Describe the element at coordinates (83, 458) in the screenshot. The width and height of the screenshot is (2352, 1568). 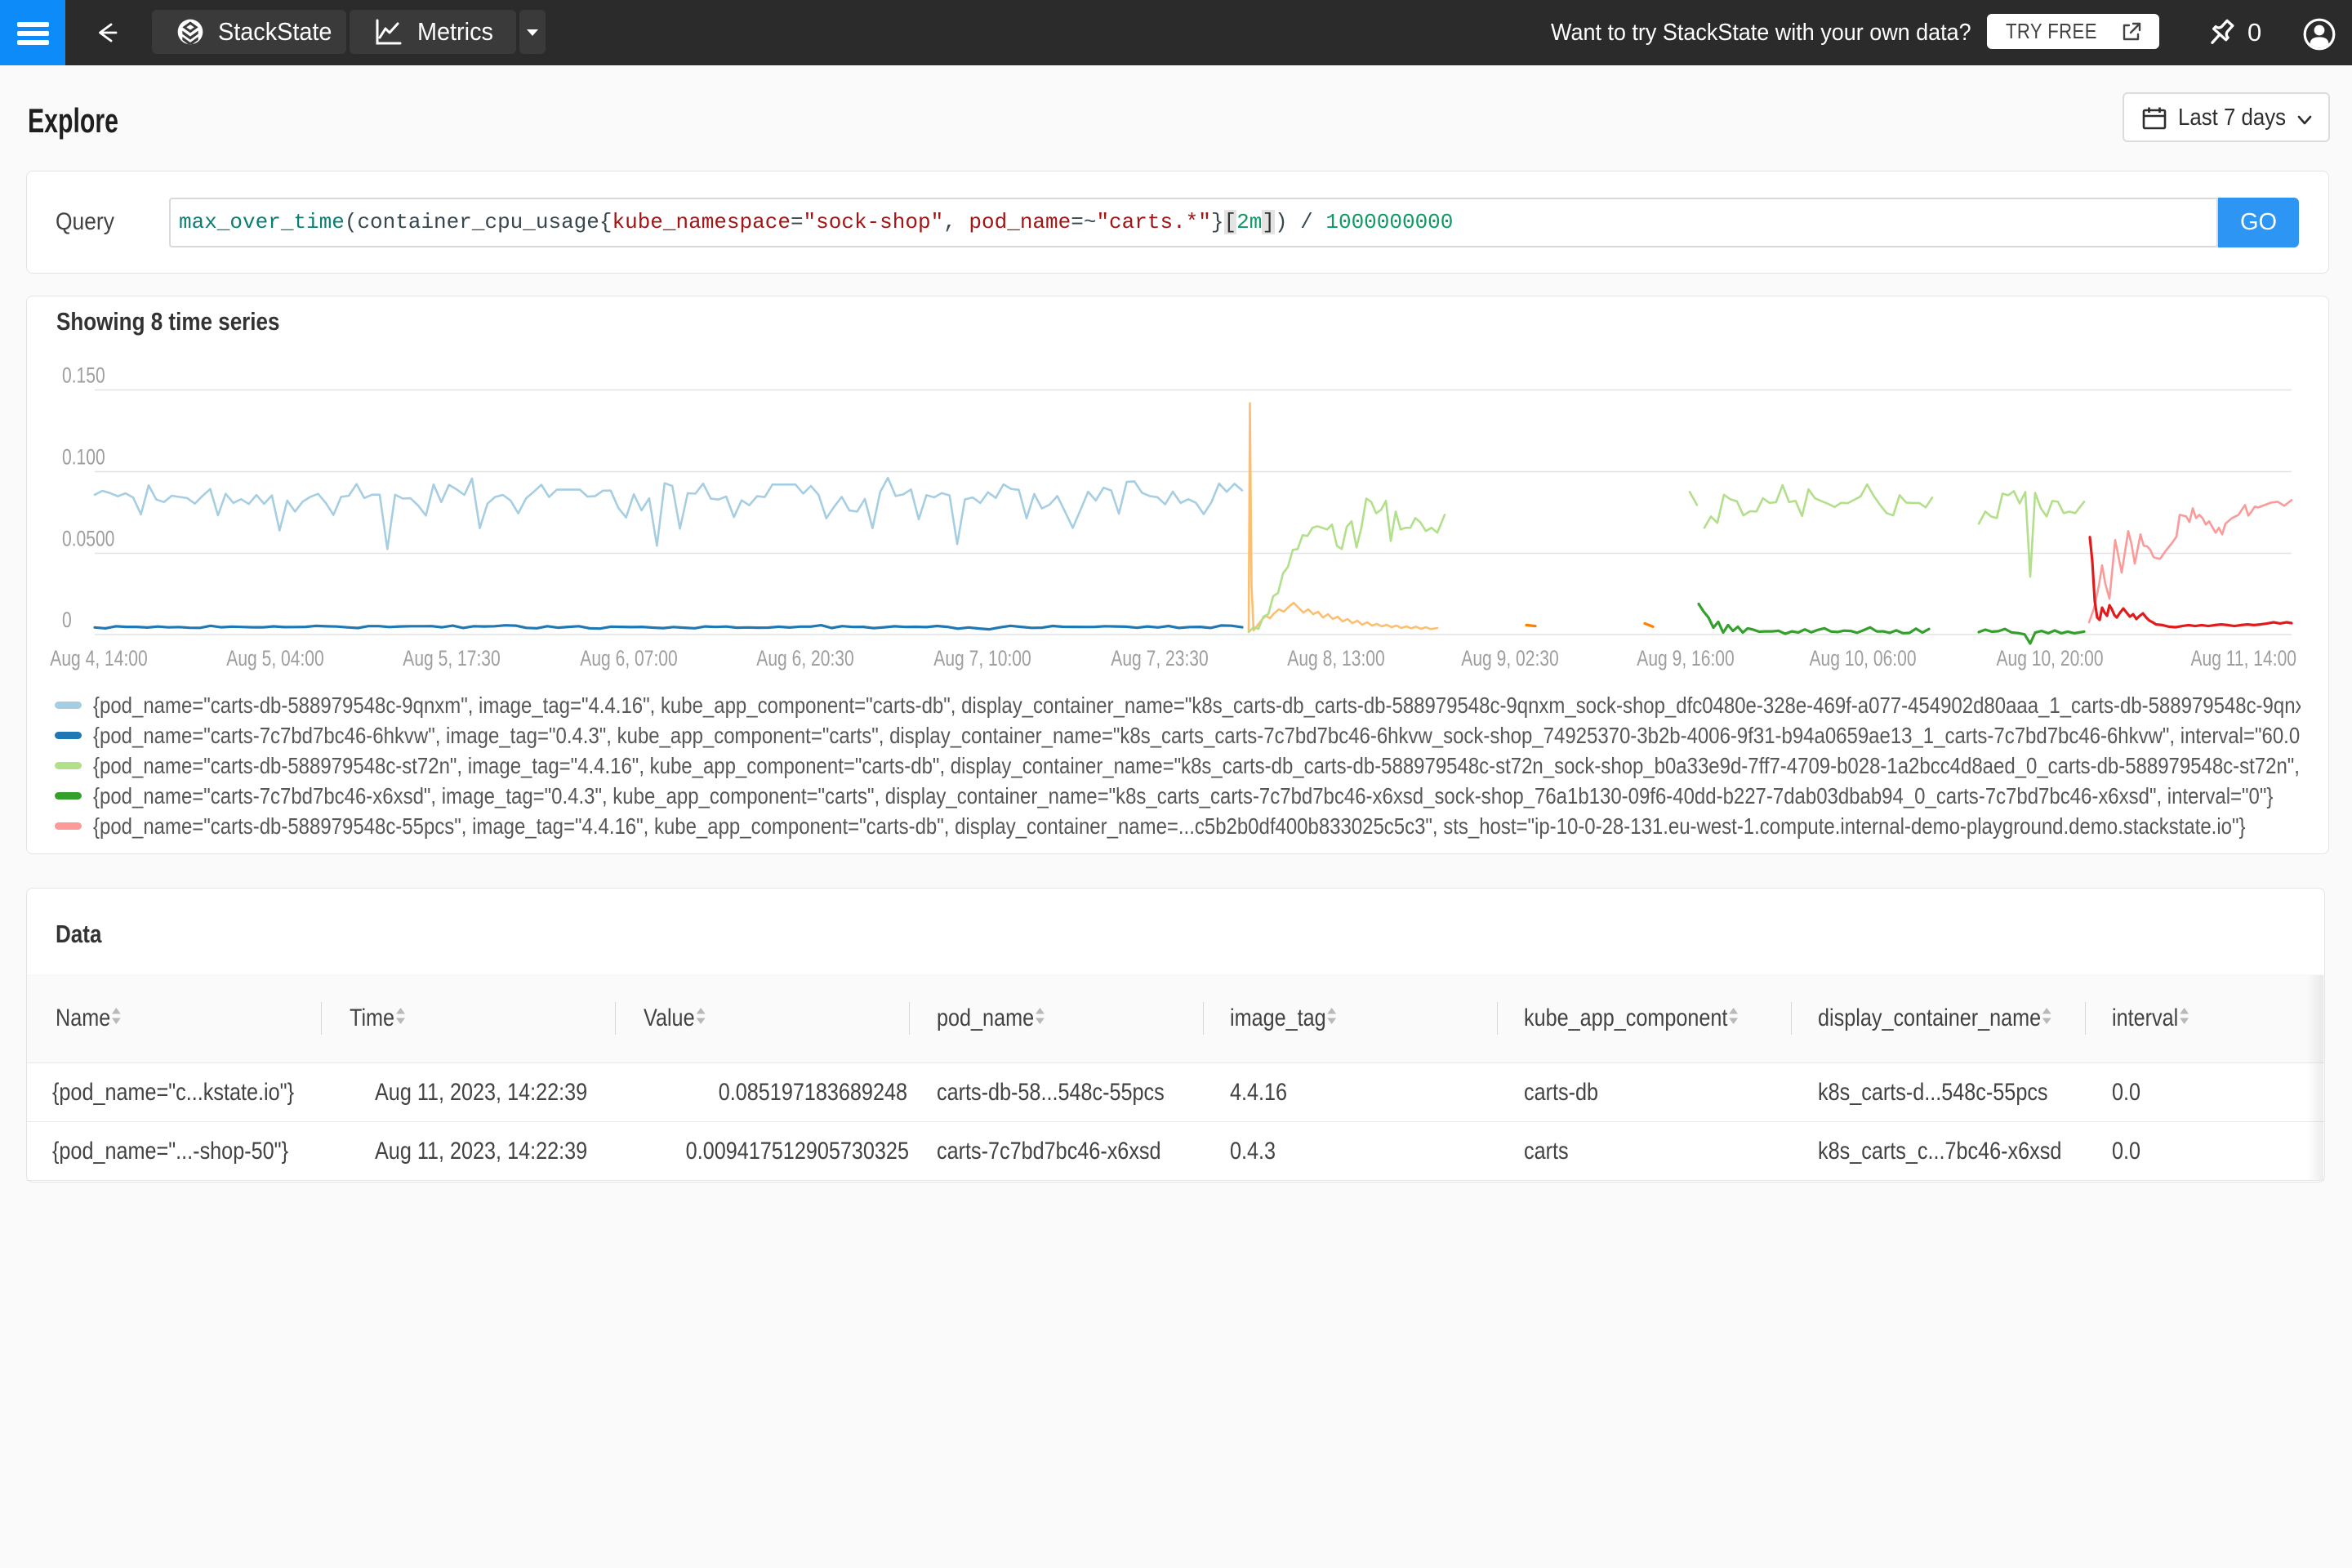
I see `svg-text: 0.100` at that location.